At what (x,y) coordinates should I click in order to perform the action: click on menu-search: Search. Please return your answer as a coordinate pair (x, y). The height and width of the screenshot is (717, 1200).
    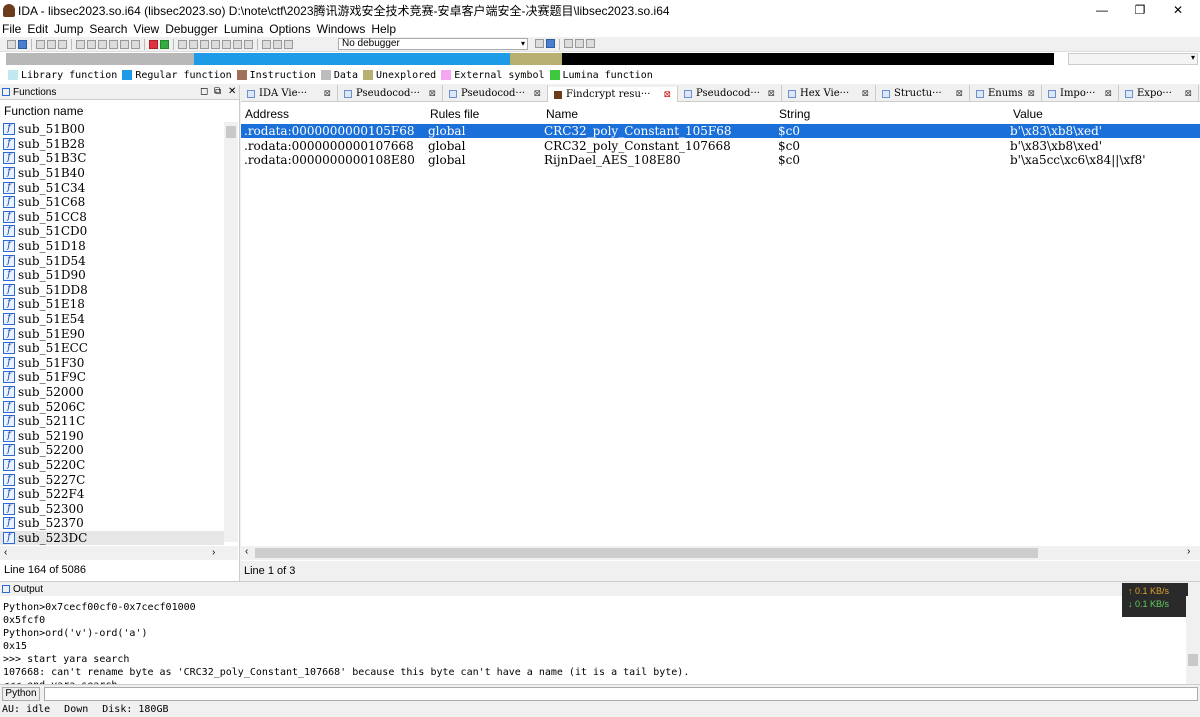
    Looking at the image, I should click on (108, 29).